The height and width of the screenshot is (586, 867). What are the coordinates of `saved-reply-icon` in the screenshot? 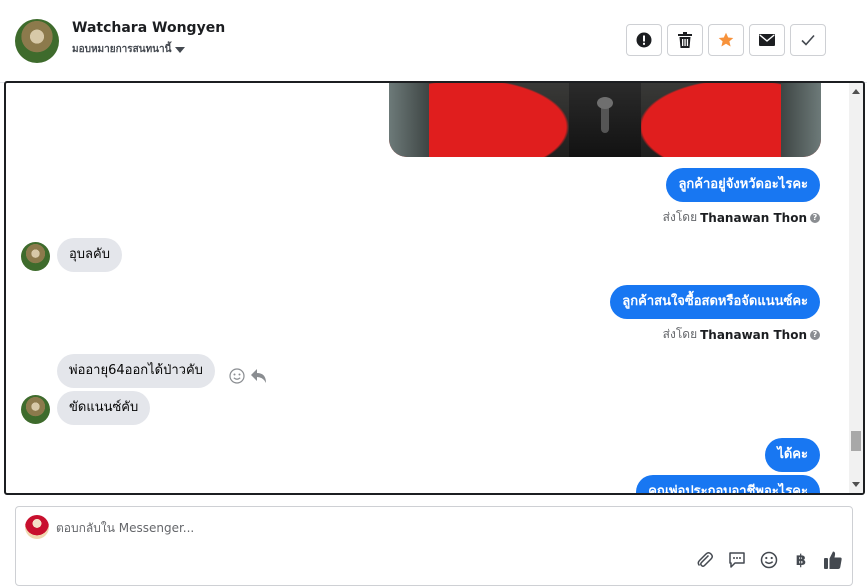 It's located at (737, 560).